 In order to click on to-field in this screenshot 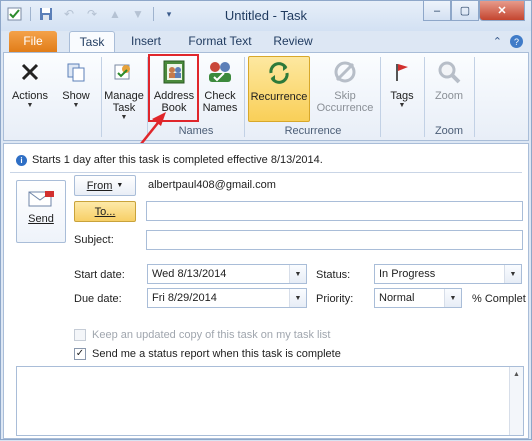, I will do `click(334, 211)`.